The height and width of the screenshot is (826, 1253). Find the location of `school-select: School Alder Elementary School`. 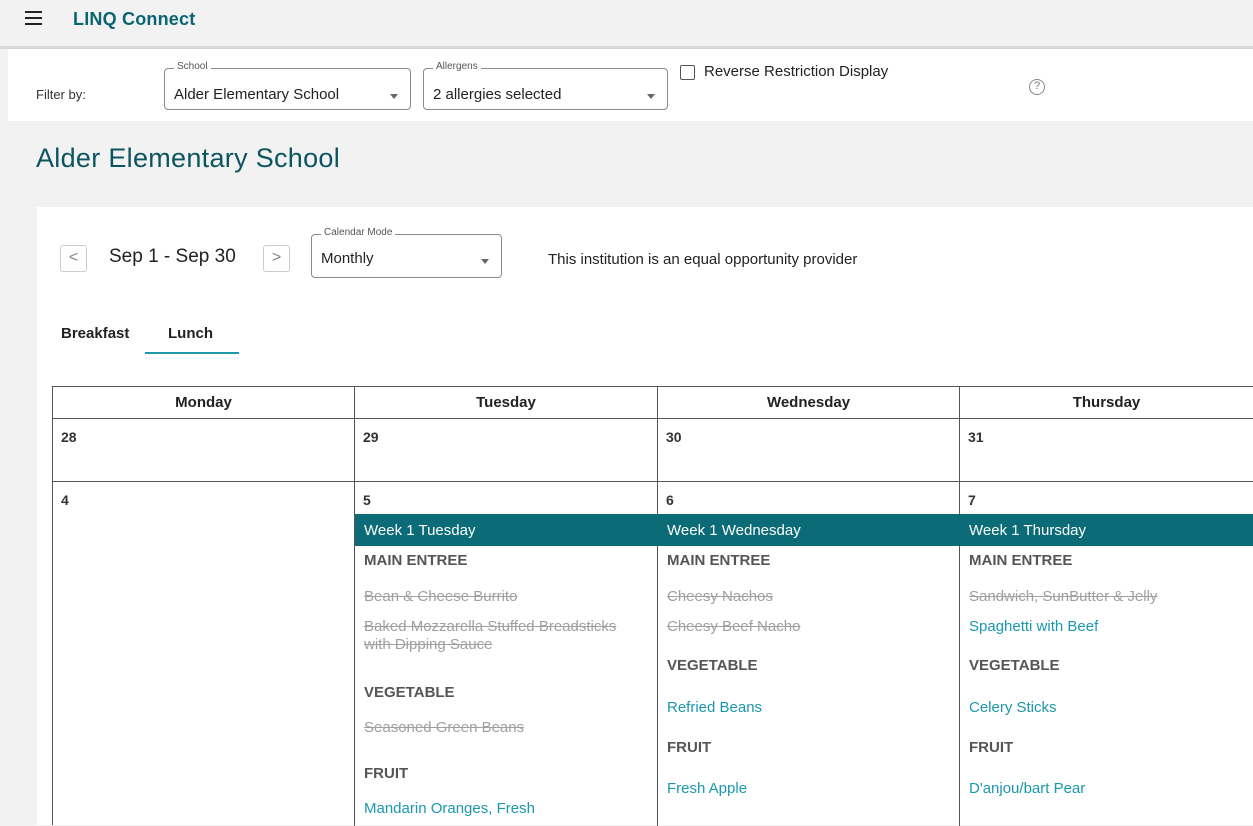

school-select: School Alder Elementary School is located at coordinates (287, 85).